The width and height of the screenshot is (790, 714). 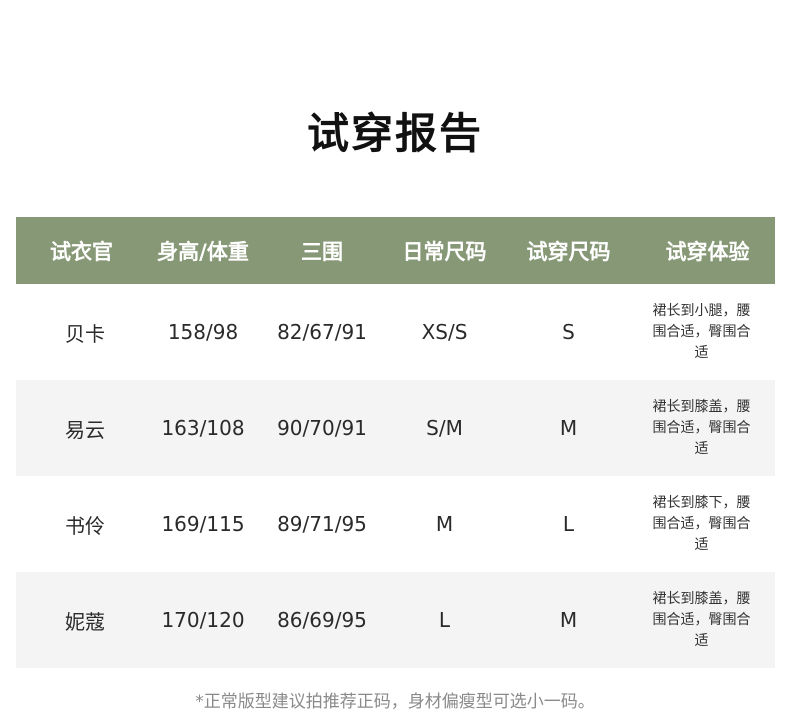 I want to click on column-header-measurements: 三围, so click(x=322, y=251).